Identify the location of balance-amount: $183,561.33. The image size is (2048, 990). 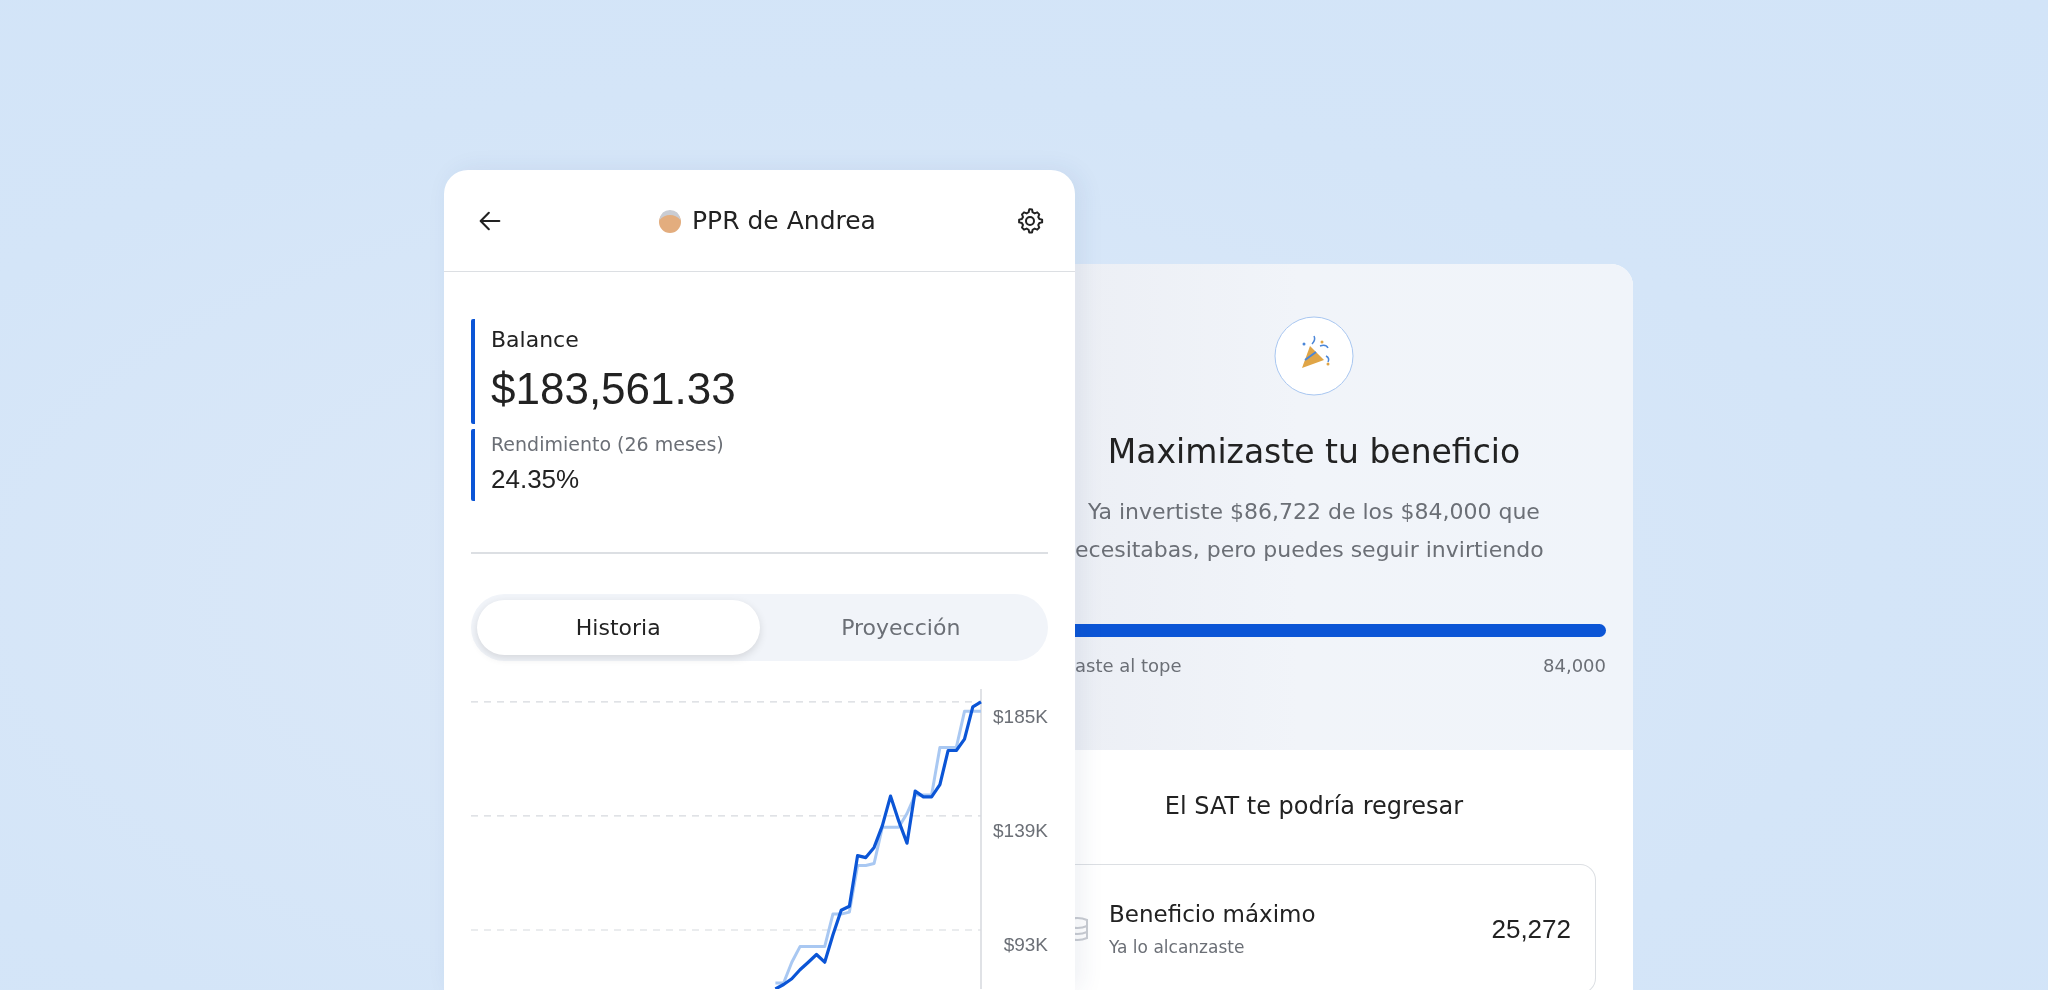
(614, 389).